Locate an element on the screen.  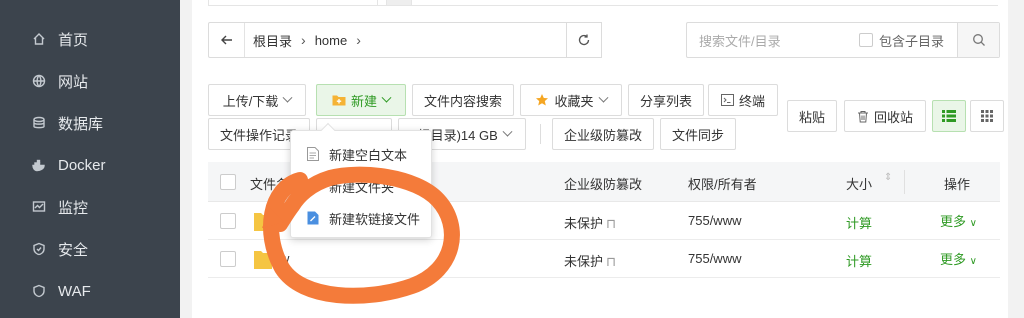
terminal-button: 终端 is located at coordinates (743, 100).